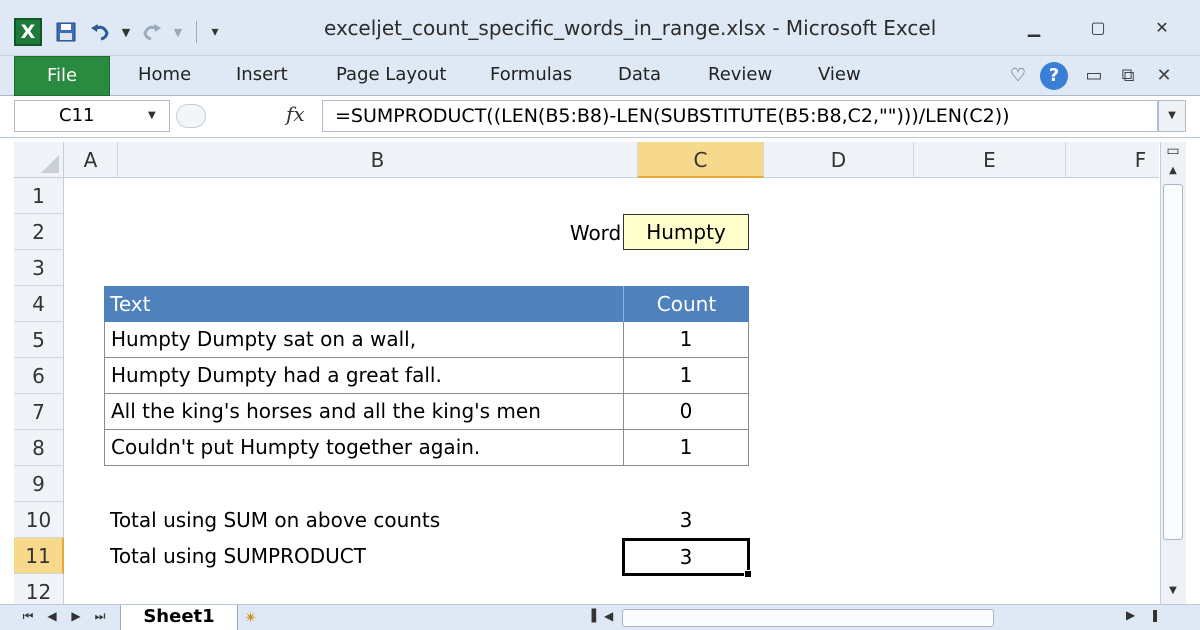  I want to click on minimize-button: ▁, so click(1034, 28).